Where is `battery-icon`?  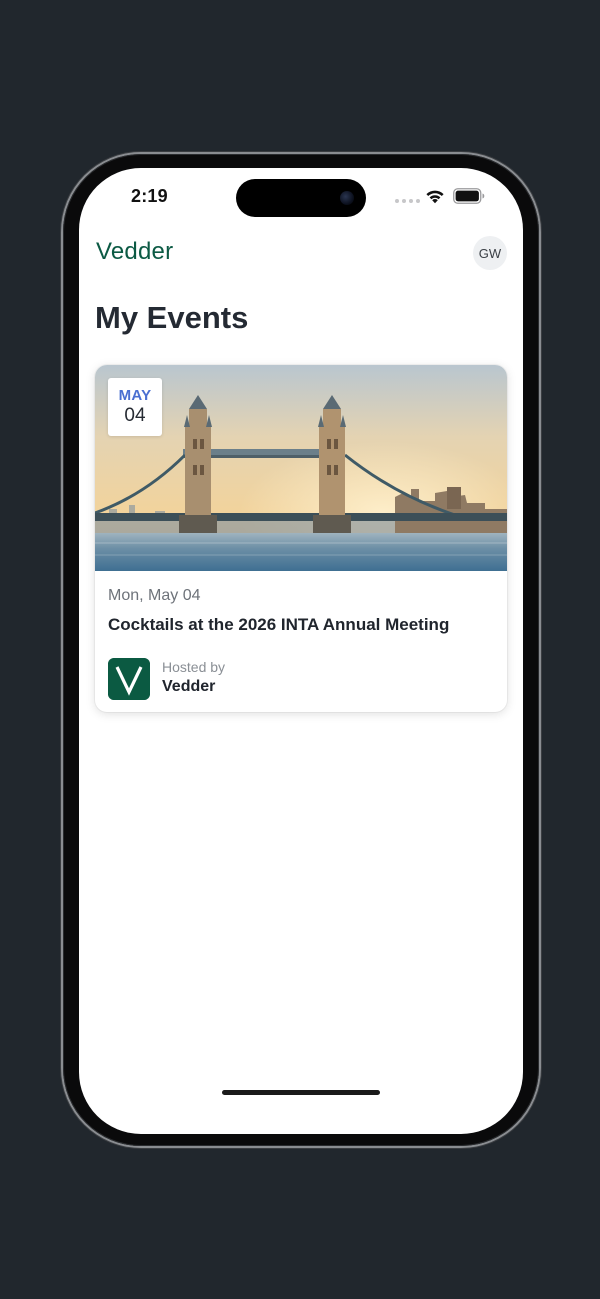 battery-icon is located at coordinates (469, 196).